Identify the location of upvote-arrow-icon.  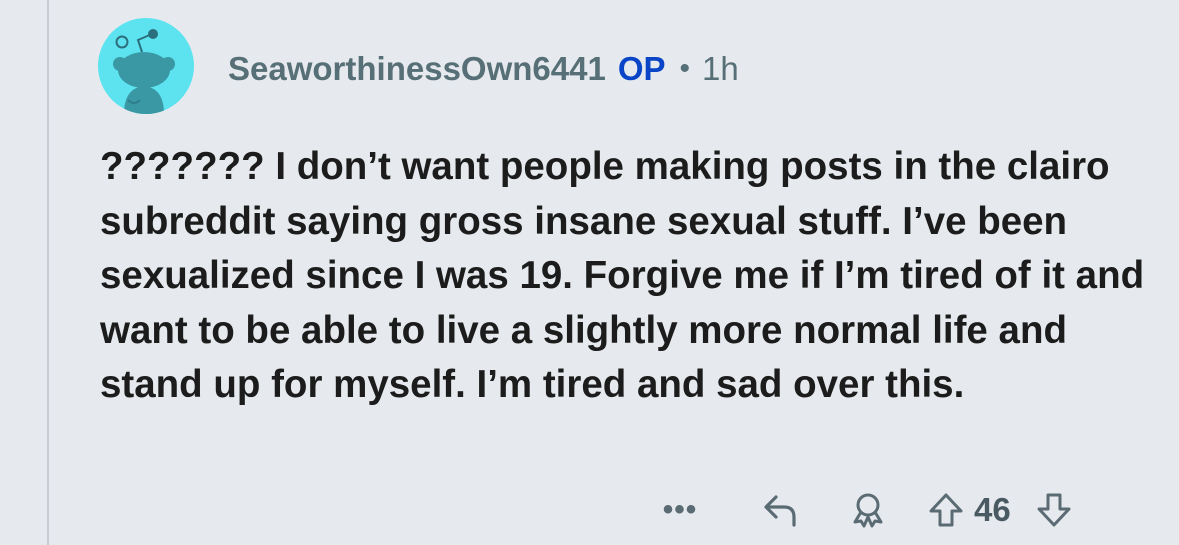
(946, 510).